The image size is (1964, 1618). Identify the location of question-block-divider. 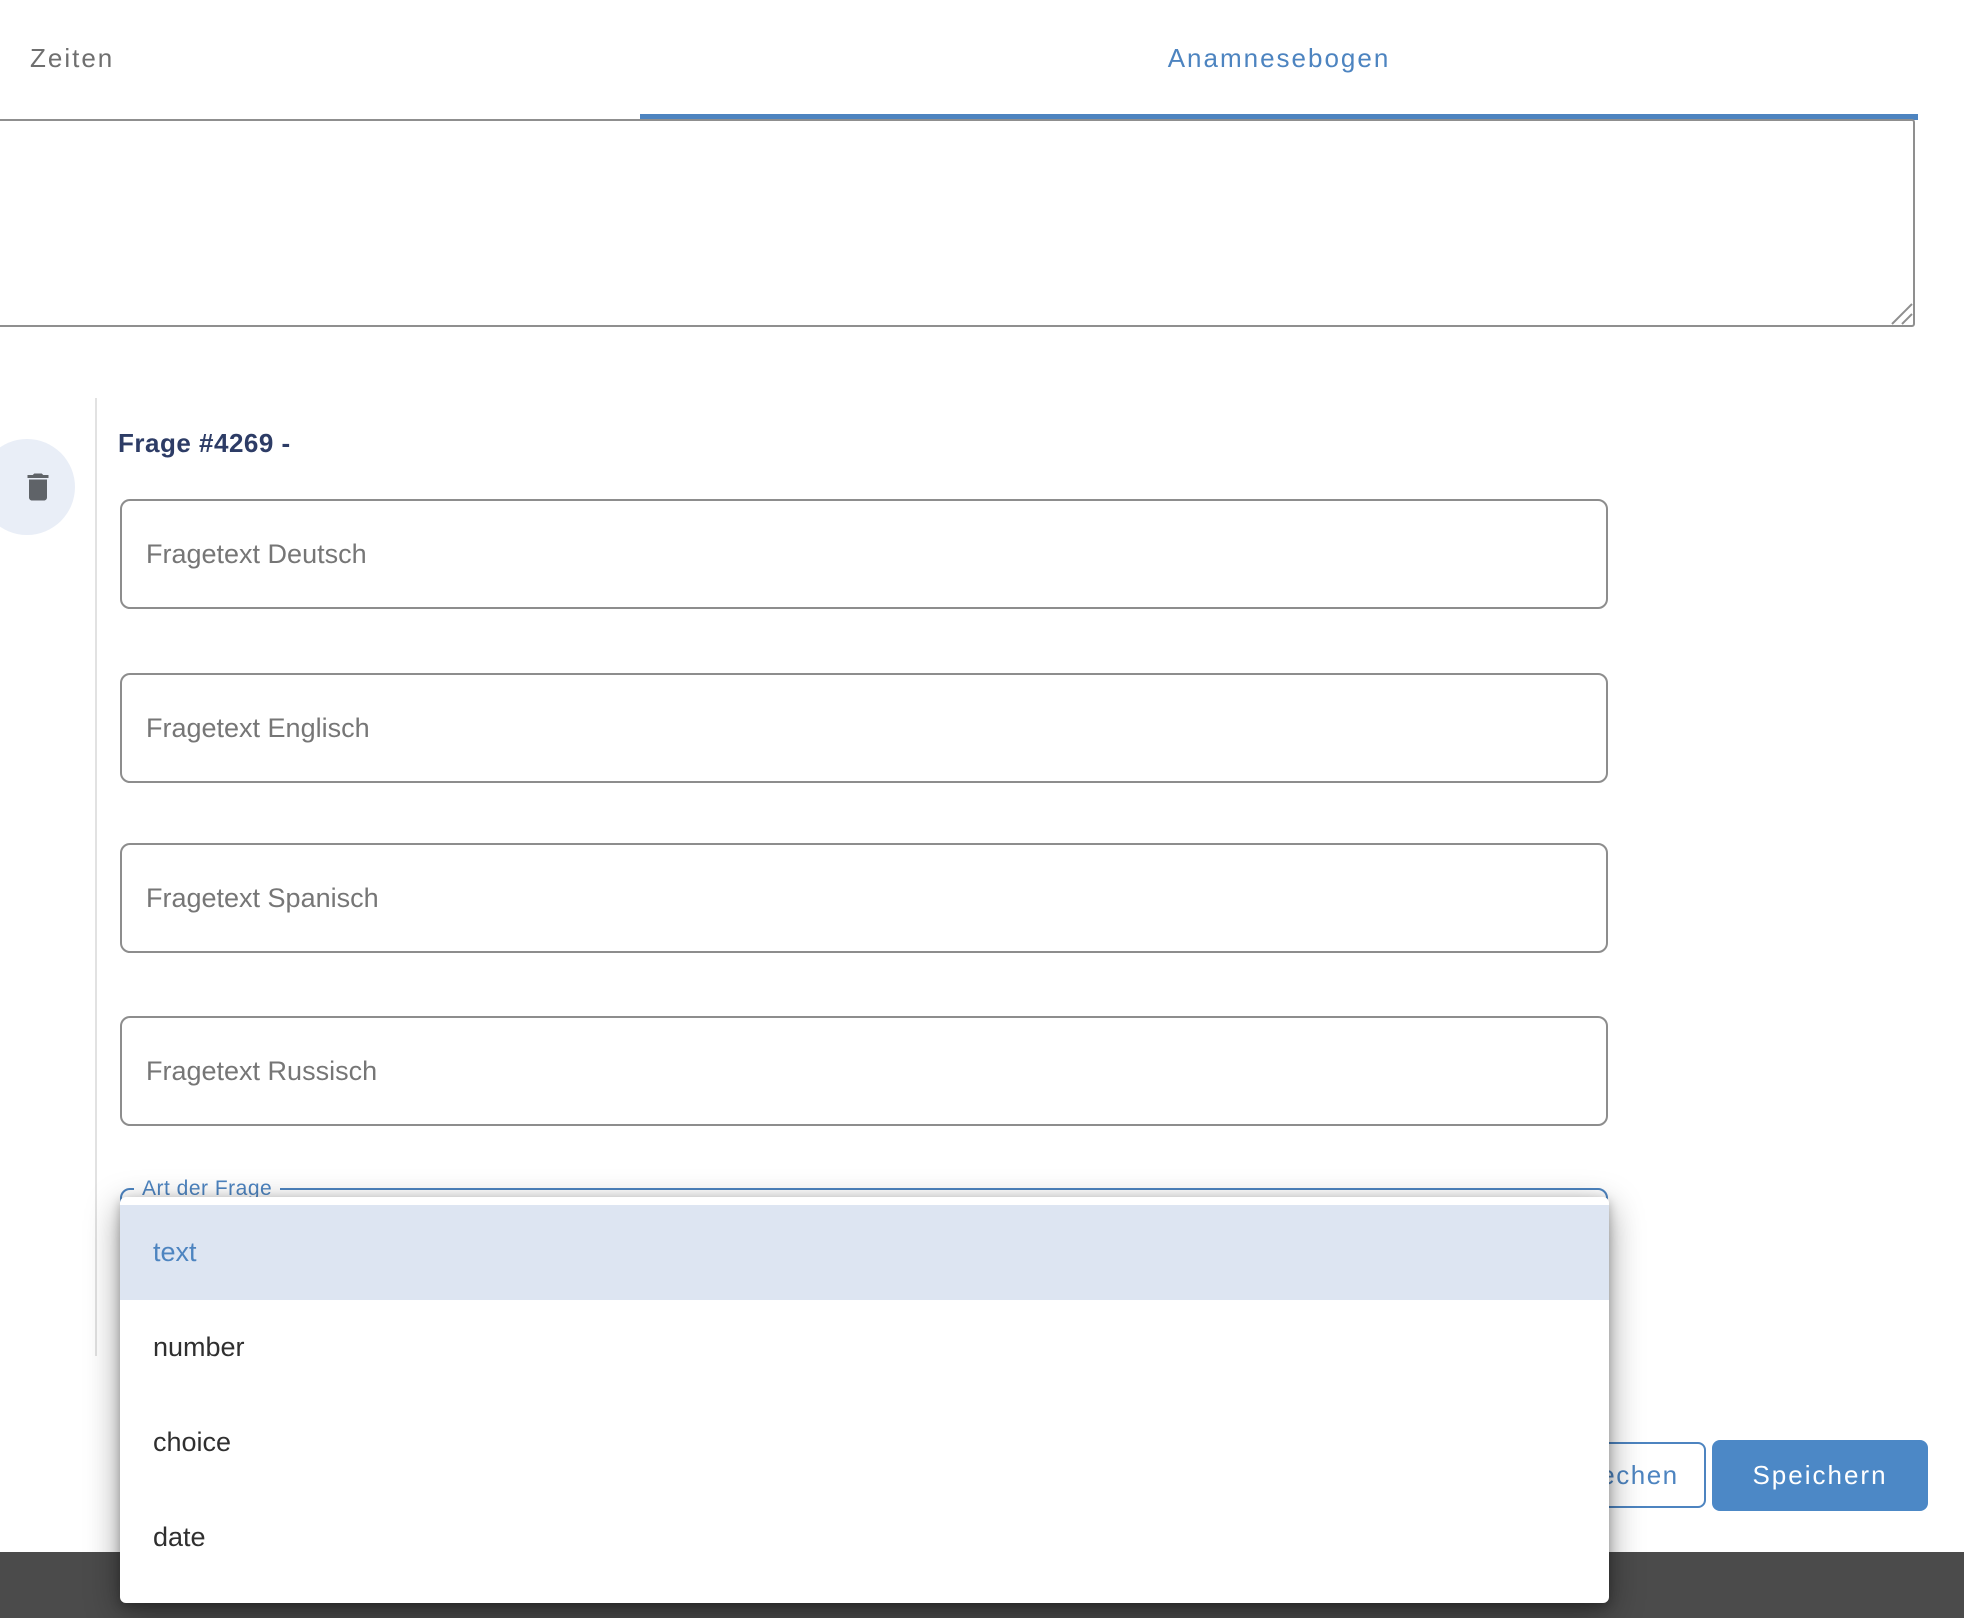
(96, 877).